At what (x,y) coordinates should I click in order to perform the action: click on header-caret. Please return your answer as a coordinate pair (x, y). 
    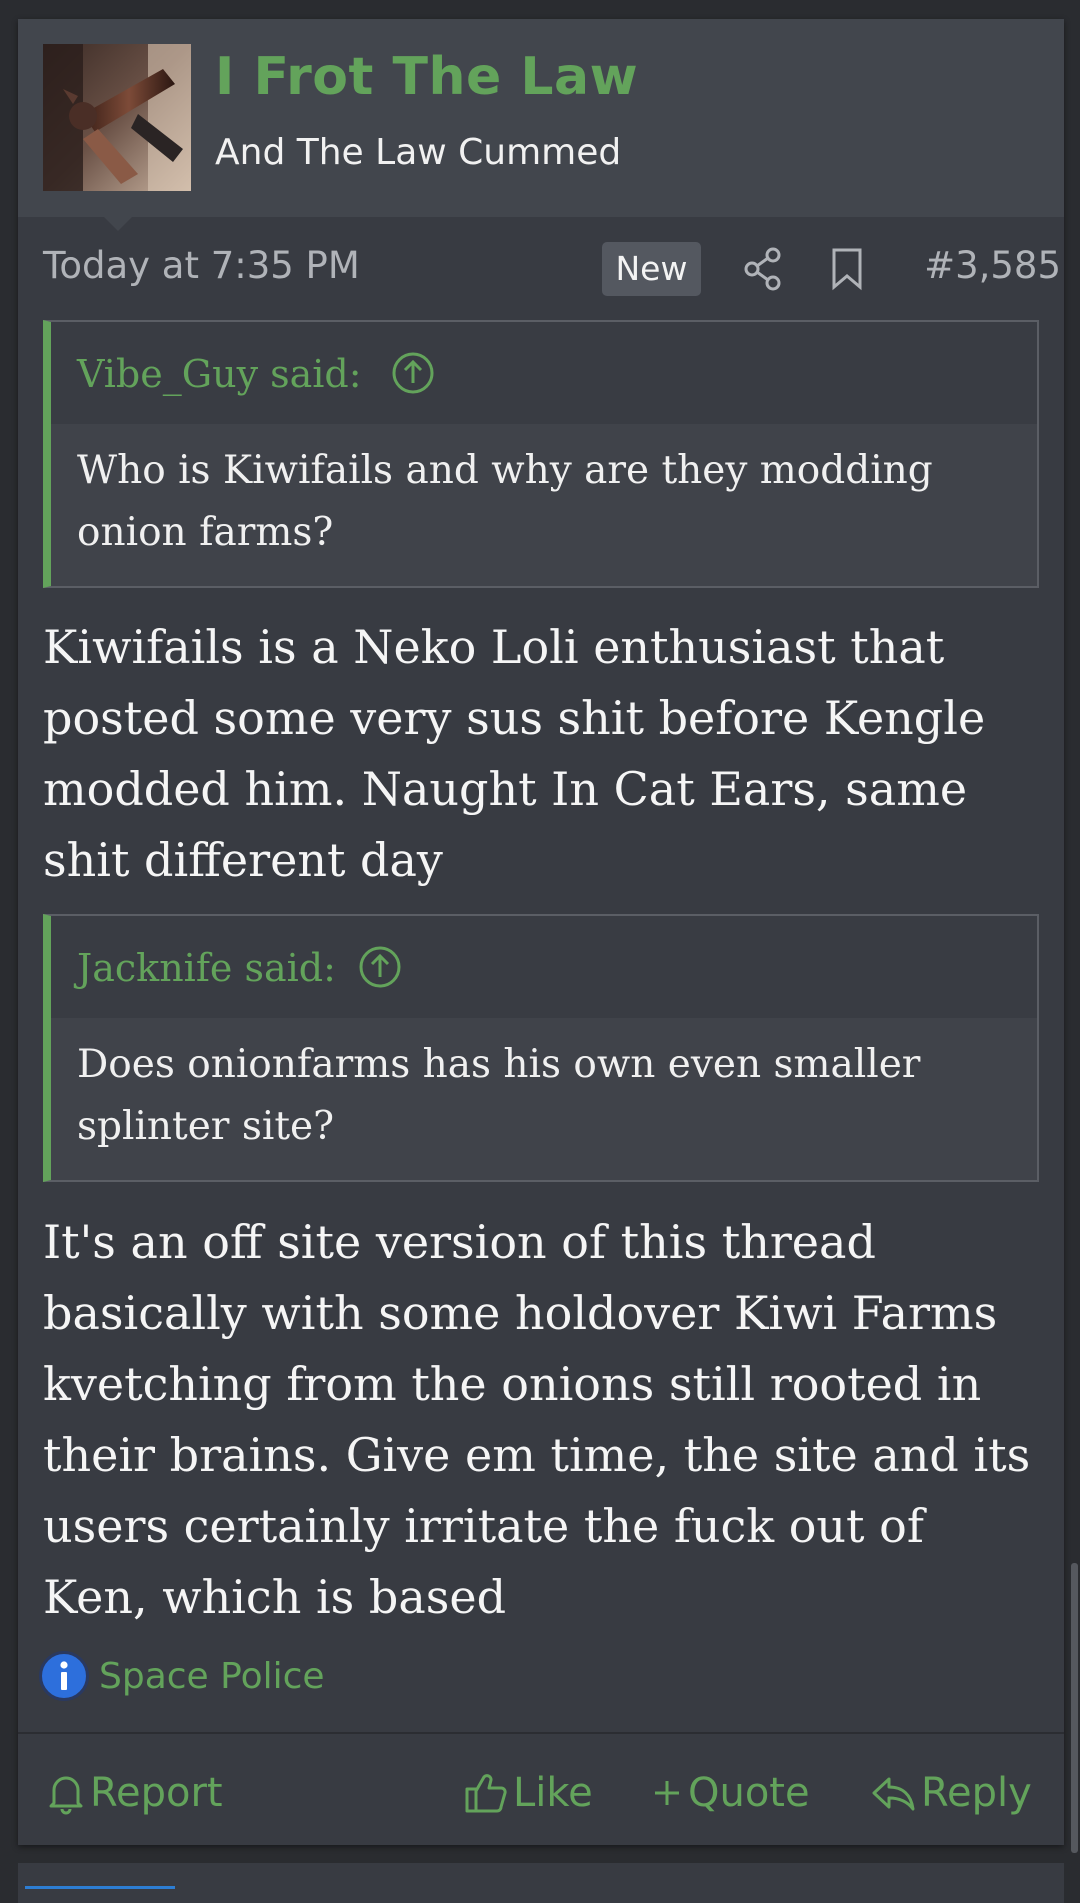
    Looking at the image, I should click on (118, 224).